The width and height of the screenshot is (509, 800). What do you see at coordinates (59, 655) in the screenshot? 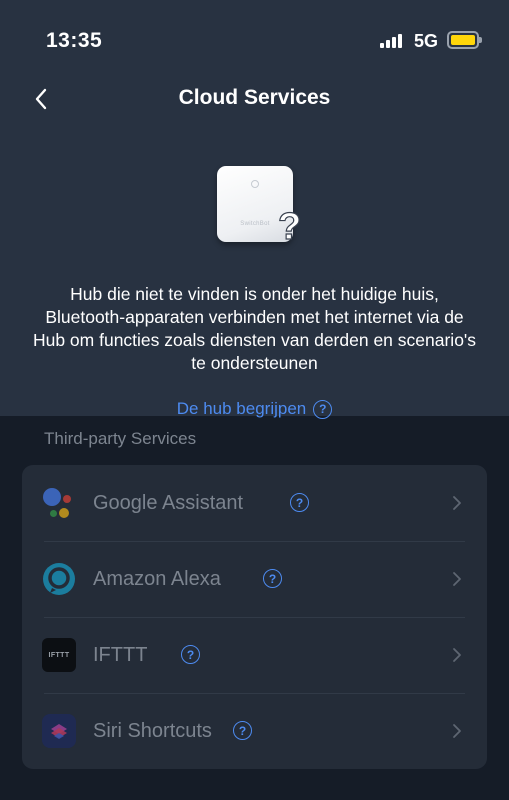
I see `ifttt-icon: IFTTT` at bounding box center [59, 655].